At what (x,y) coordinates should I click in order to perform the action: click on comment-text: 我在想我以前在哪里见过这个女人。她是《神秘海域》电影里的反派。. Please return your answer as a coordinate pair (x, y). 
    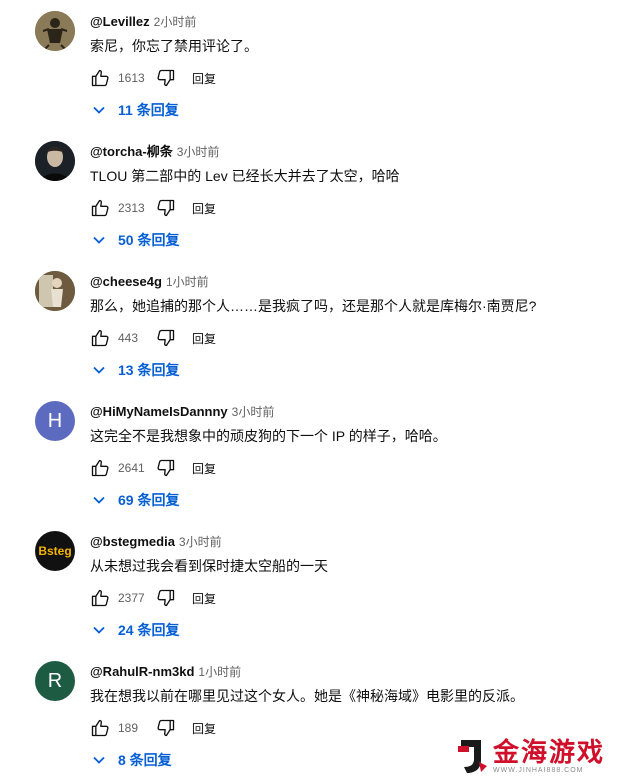
    Looking at the image, I should click on (307, 696).